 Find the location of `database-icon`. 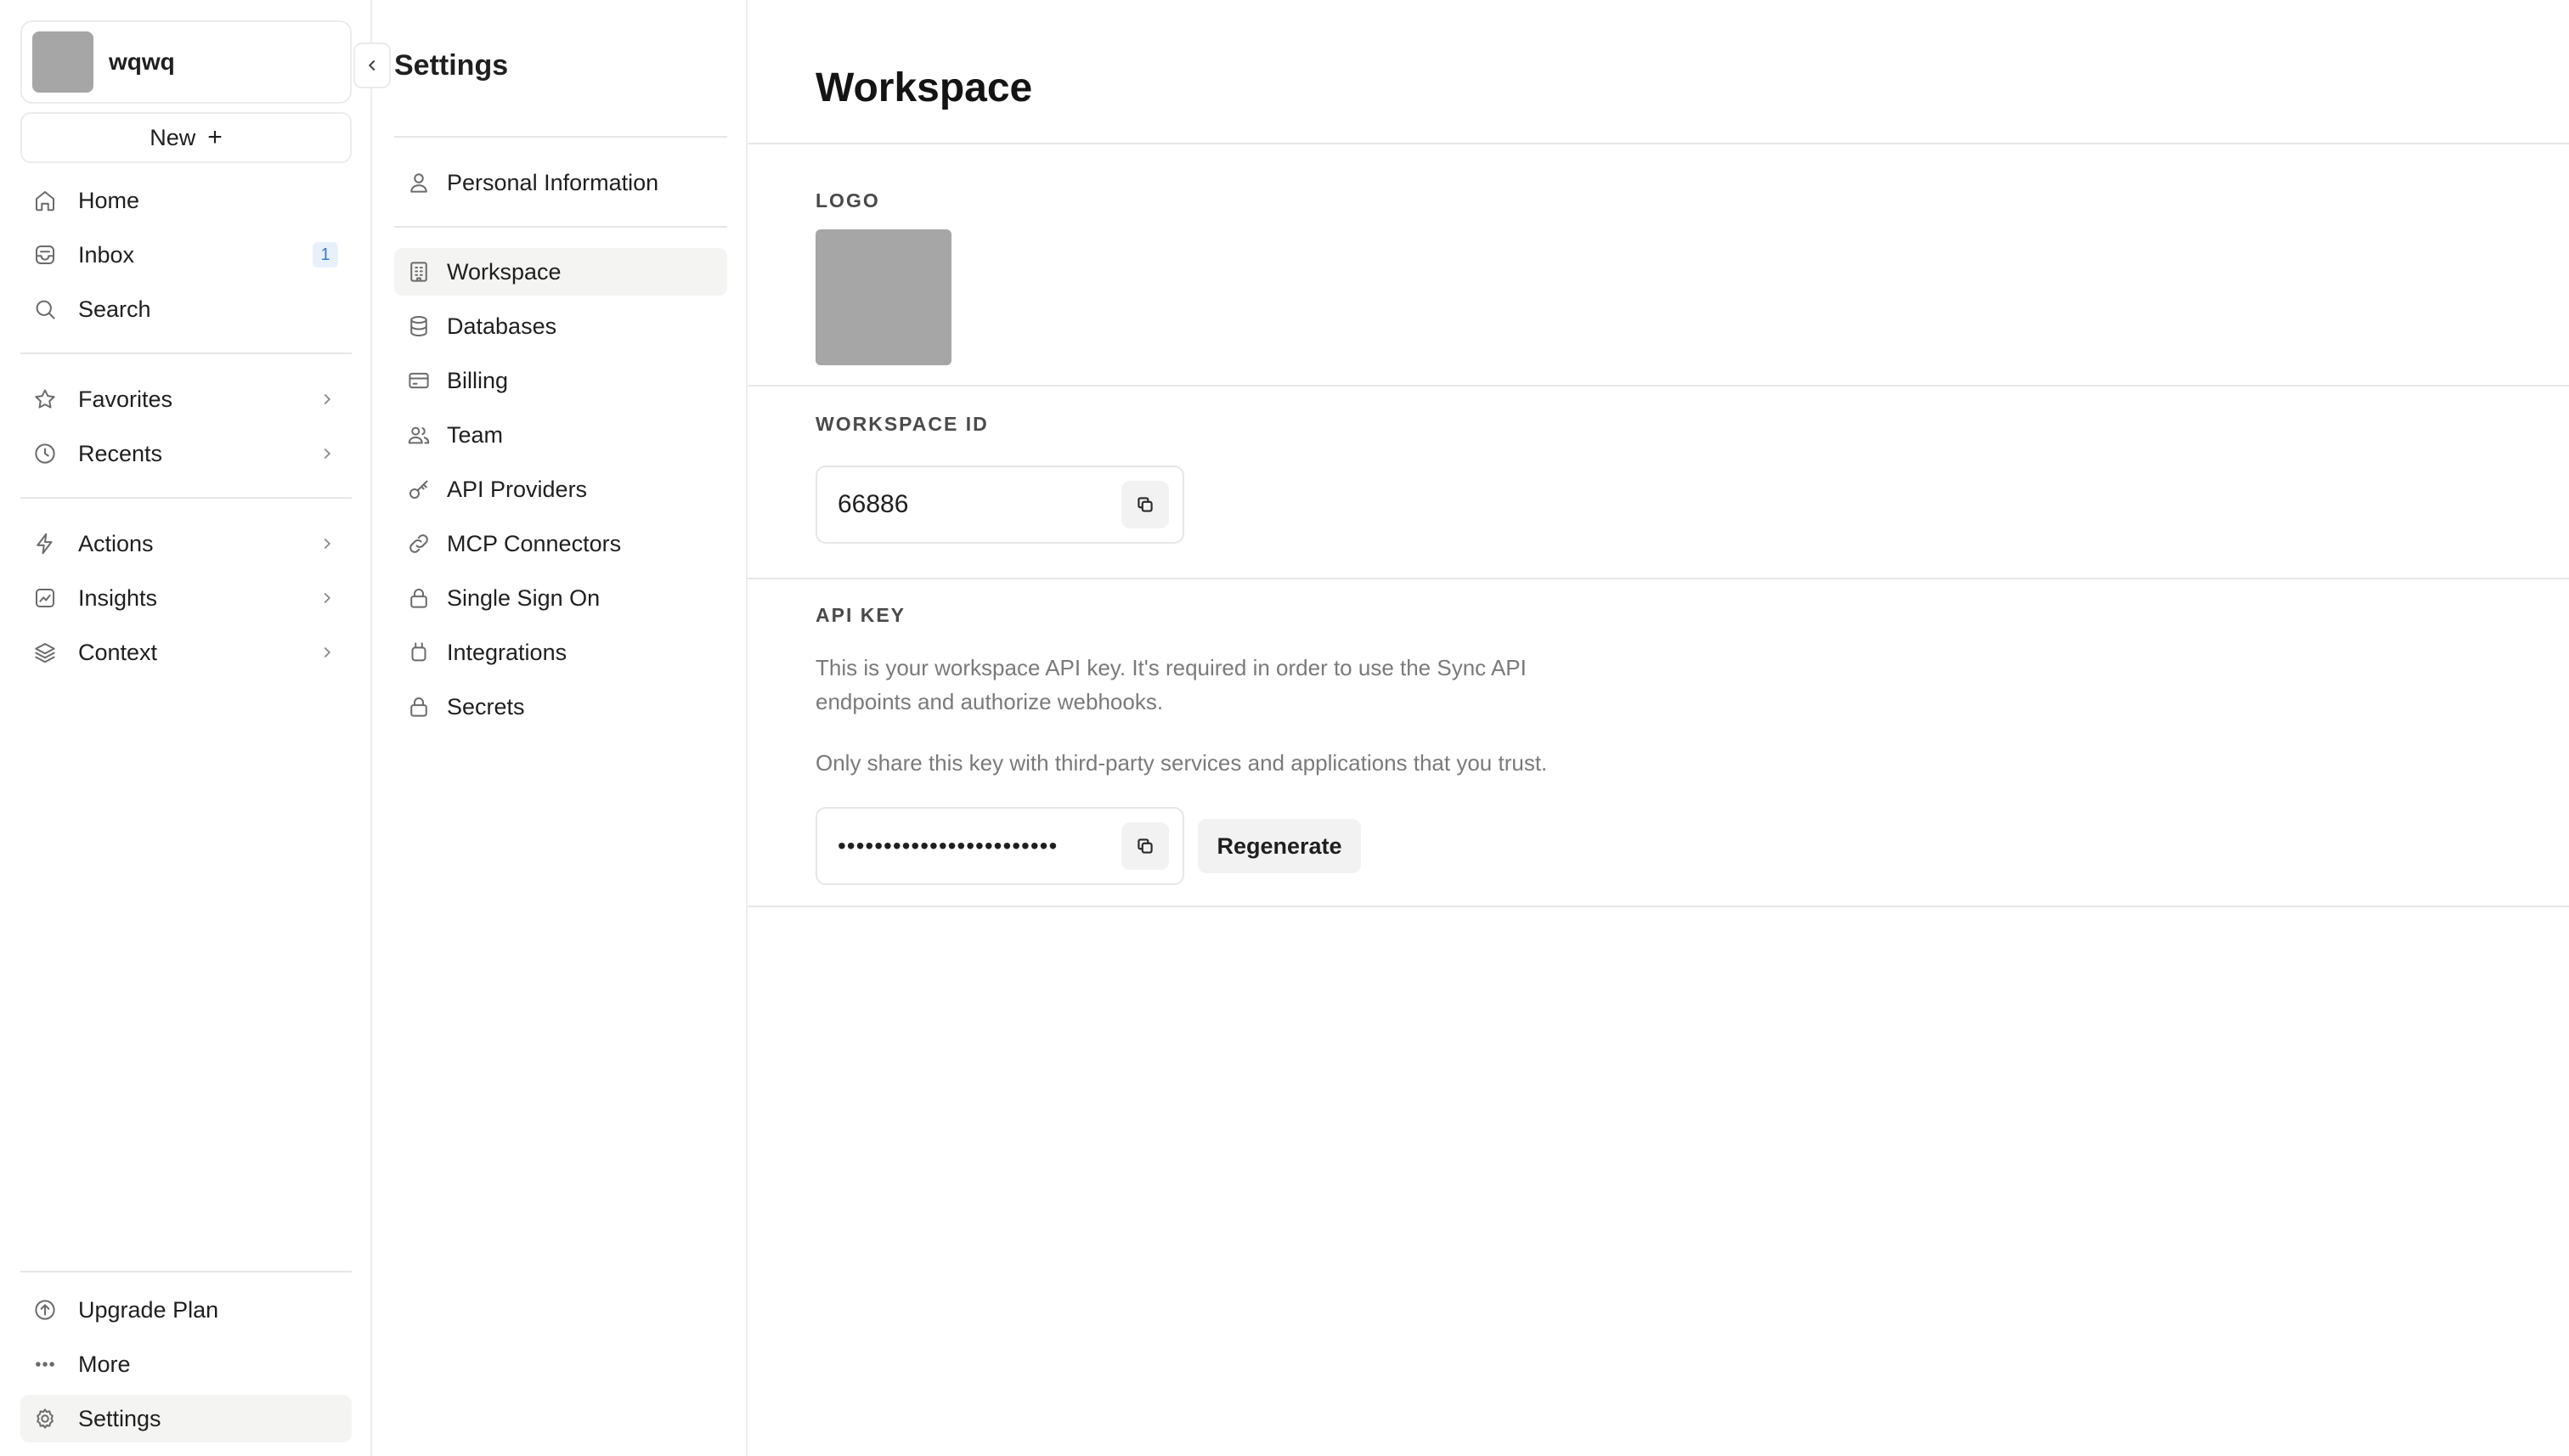

database-icon is located at coordinates (419, 326).